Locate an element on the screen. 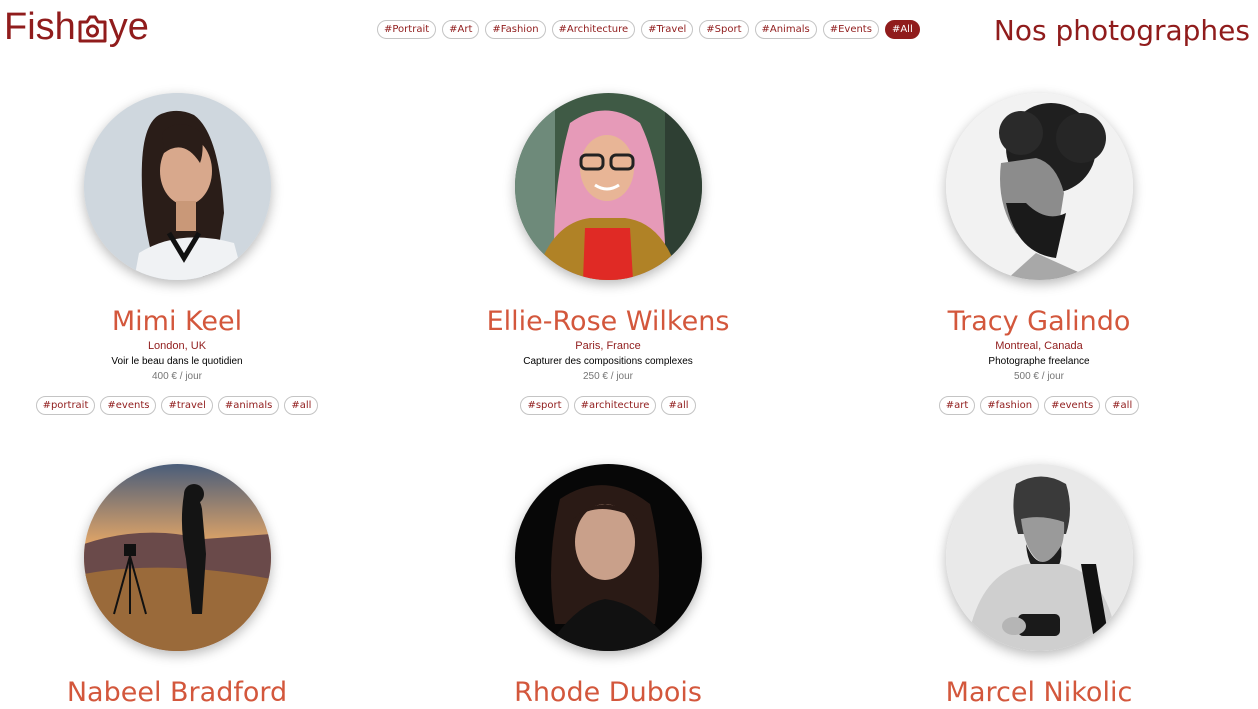  photographer-card: Rhode Dubois is located at coordinates (608, 586).